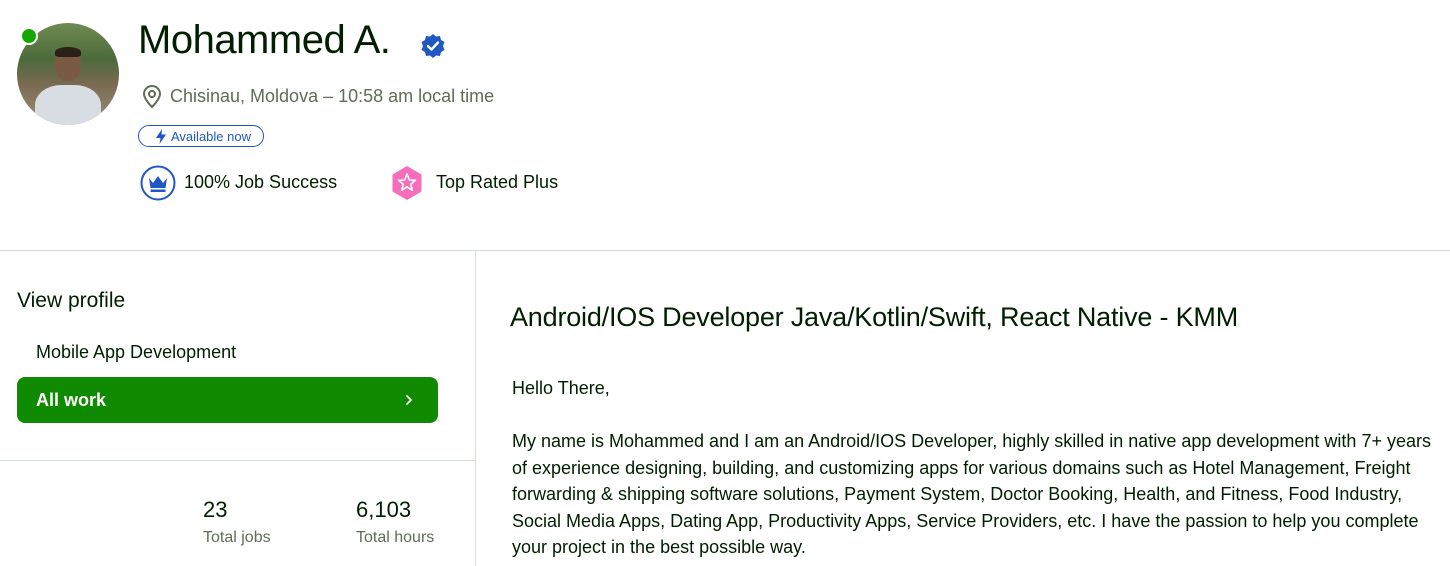  Describe the element at coordinates (561, 388) in the screenshot. I see `bio-greeting: Hello There,` at that location.